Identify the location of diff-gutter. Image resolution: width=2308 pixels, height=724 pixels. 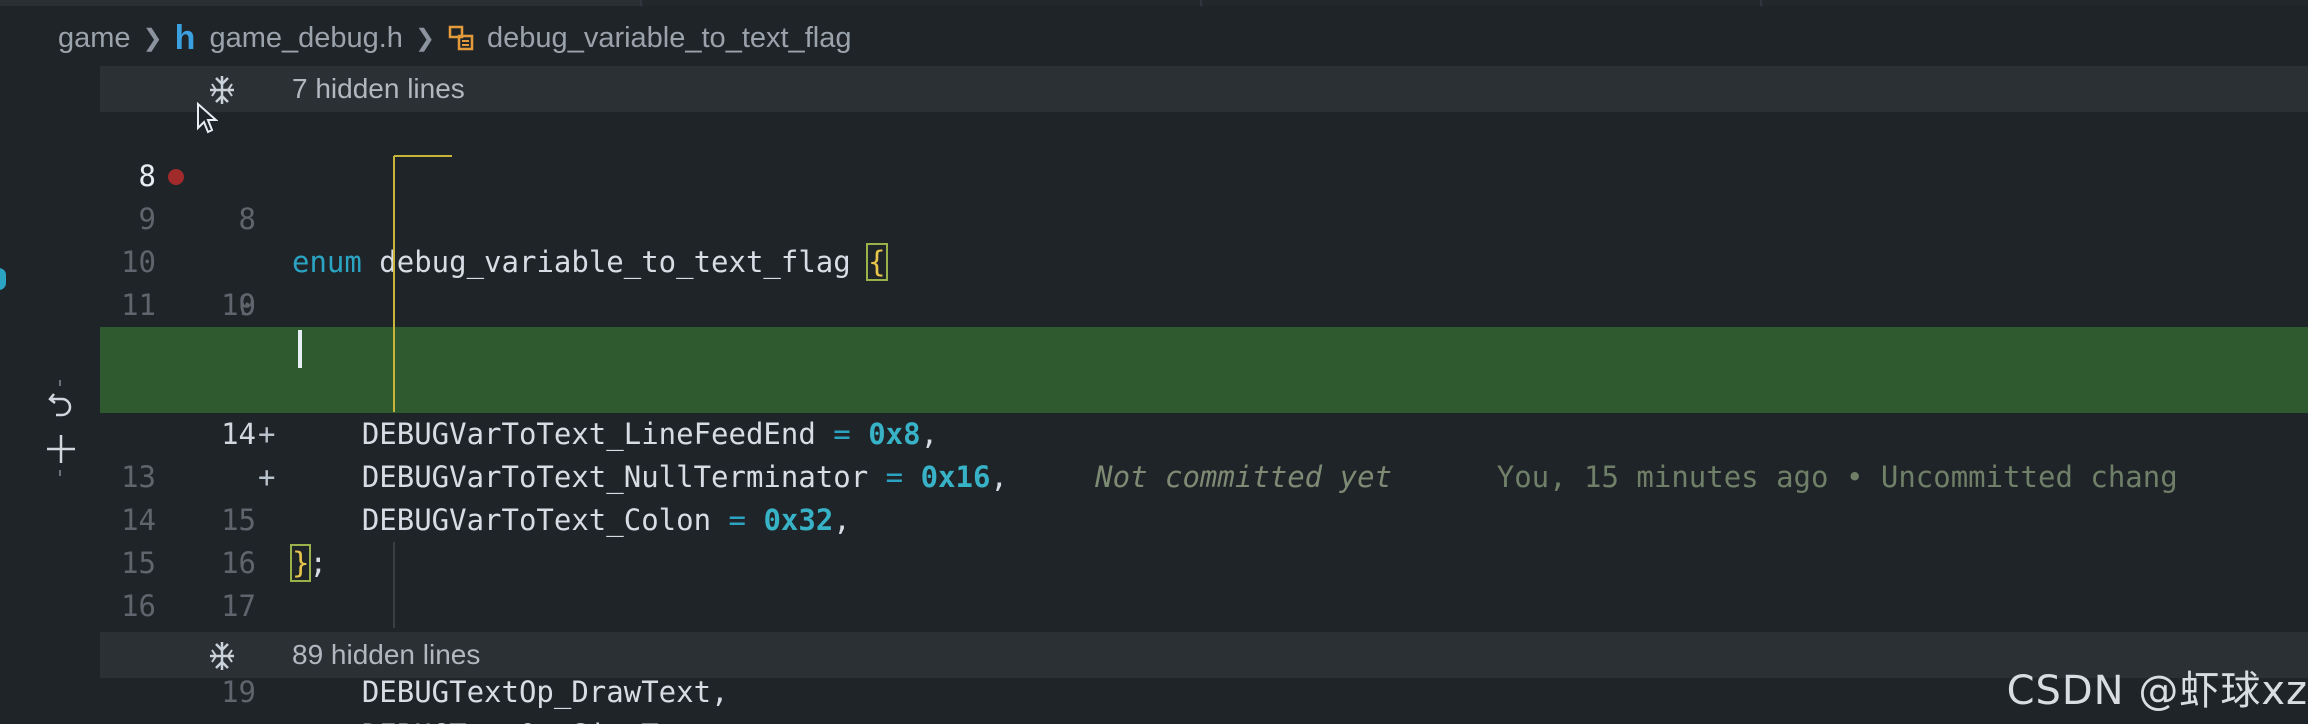
(50, 392).